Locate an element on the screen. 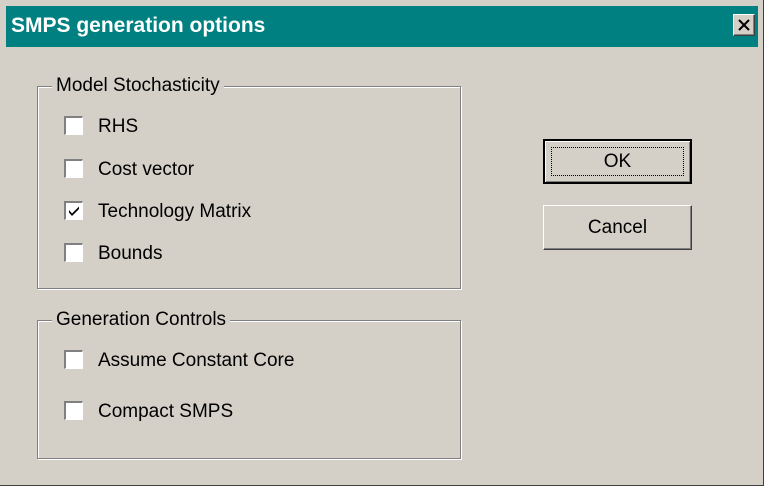 Image resolution: width=765 pixels, height=491 pixels. rhs-checkbox is located at coordinates (73, 125).